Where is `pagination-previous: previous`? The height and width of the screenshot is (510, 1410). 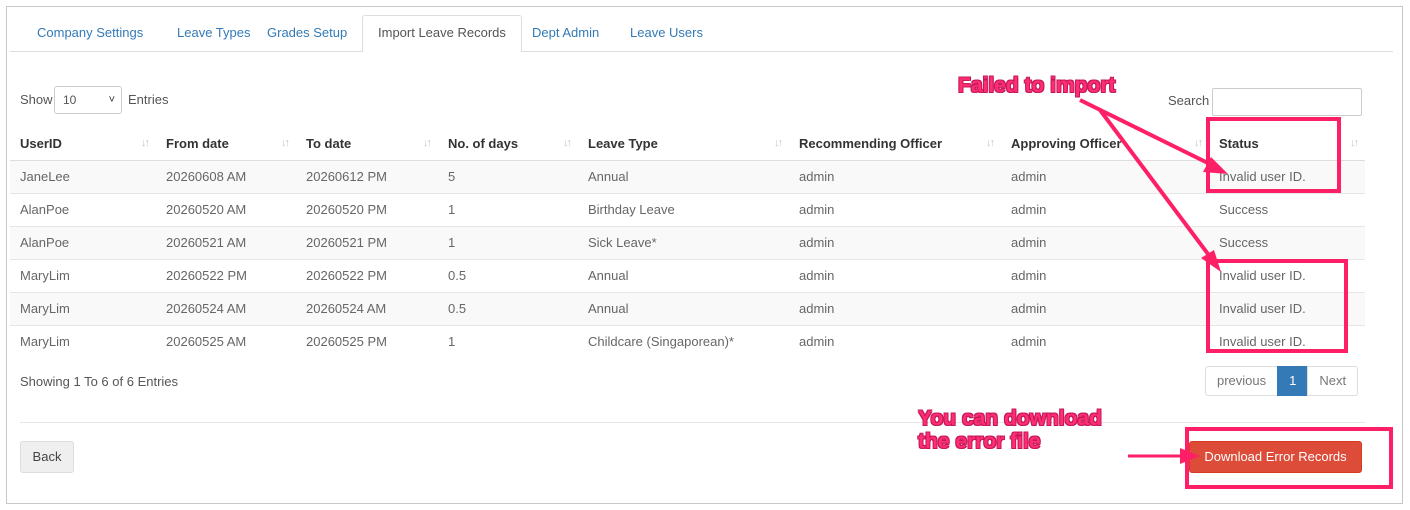 pagination-previous: previous is located at coordinates (1242, 381).